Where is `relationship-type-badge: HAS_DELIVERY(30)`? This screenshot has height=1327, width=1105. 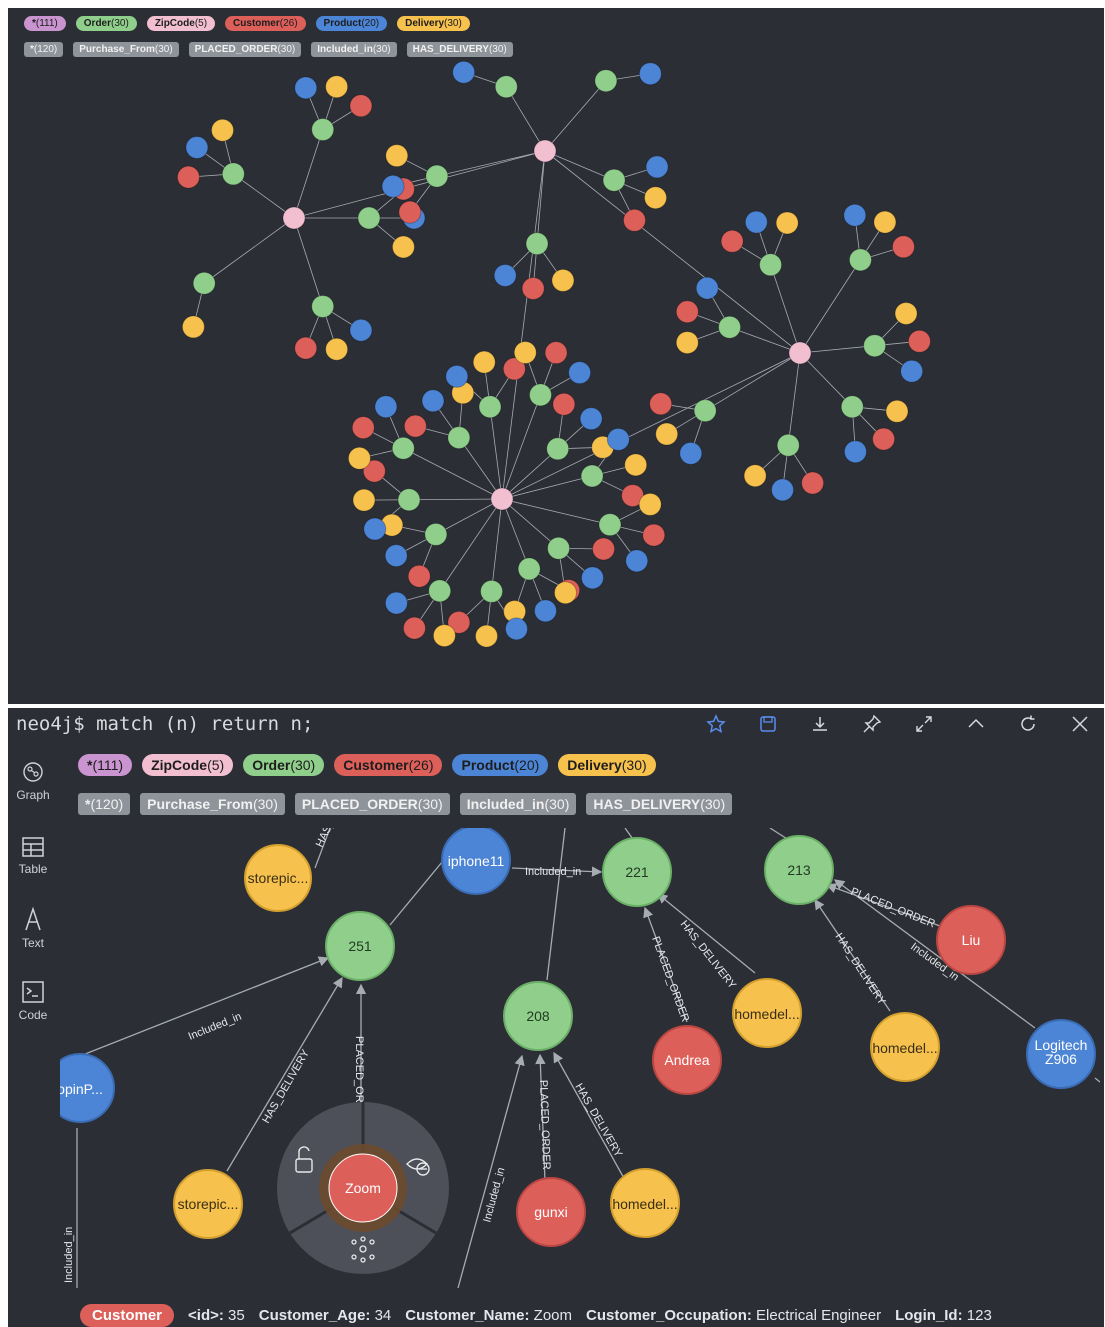
relationship-type-badge: HAS_DELIVERY(30) is located at coordinates (659, 804).